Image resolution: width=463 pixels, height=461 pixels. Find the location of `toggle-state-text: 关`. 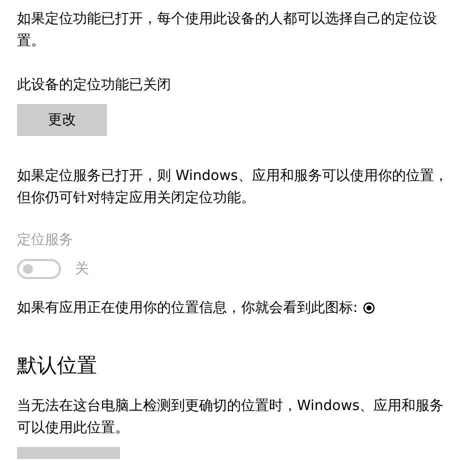

toggle-state-text: 关 is located at coordinates (82, 269).